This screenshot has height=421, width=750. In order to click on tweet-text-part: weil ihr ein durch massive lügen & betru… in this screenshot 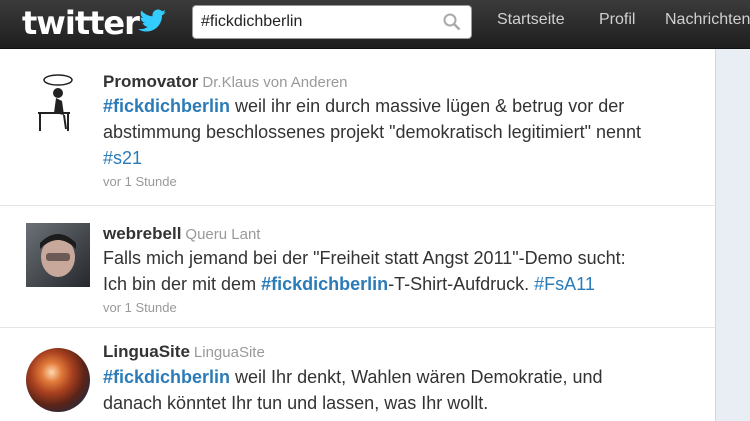, I will do `click(427, 106)`.